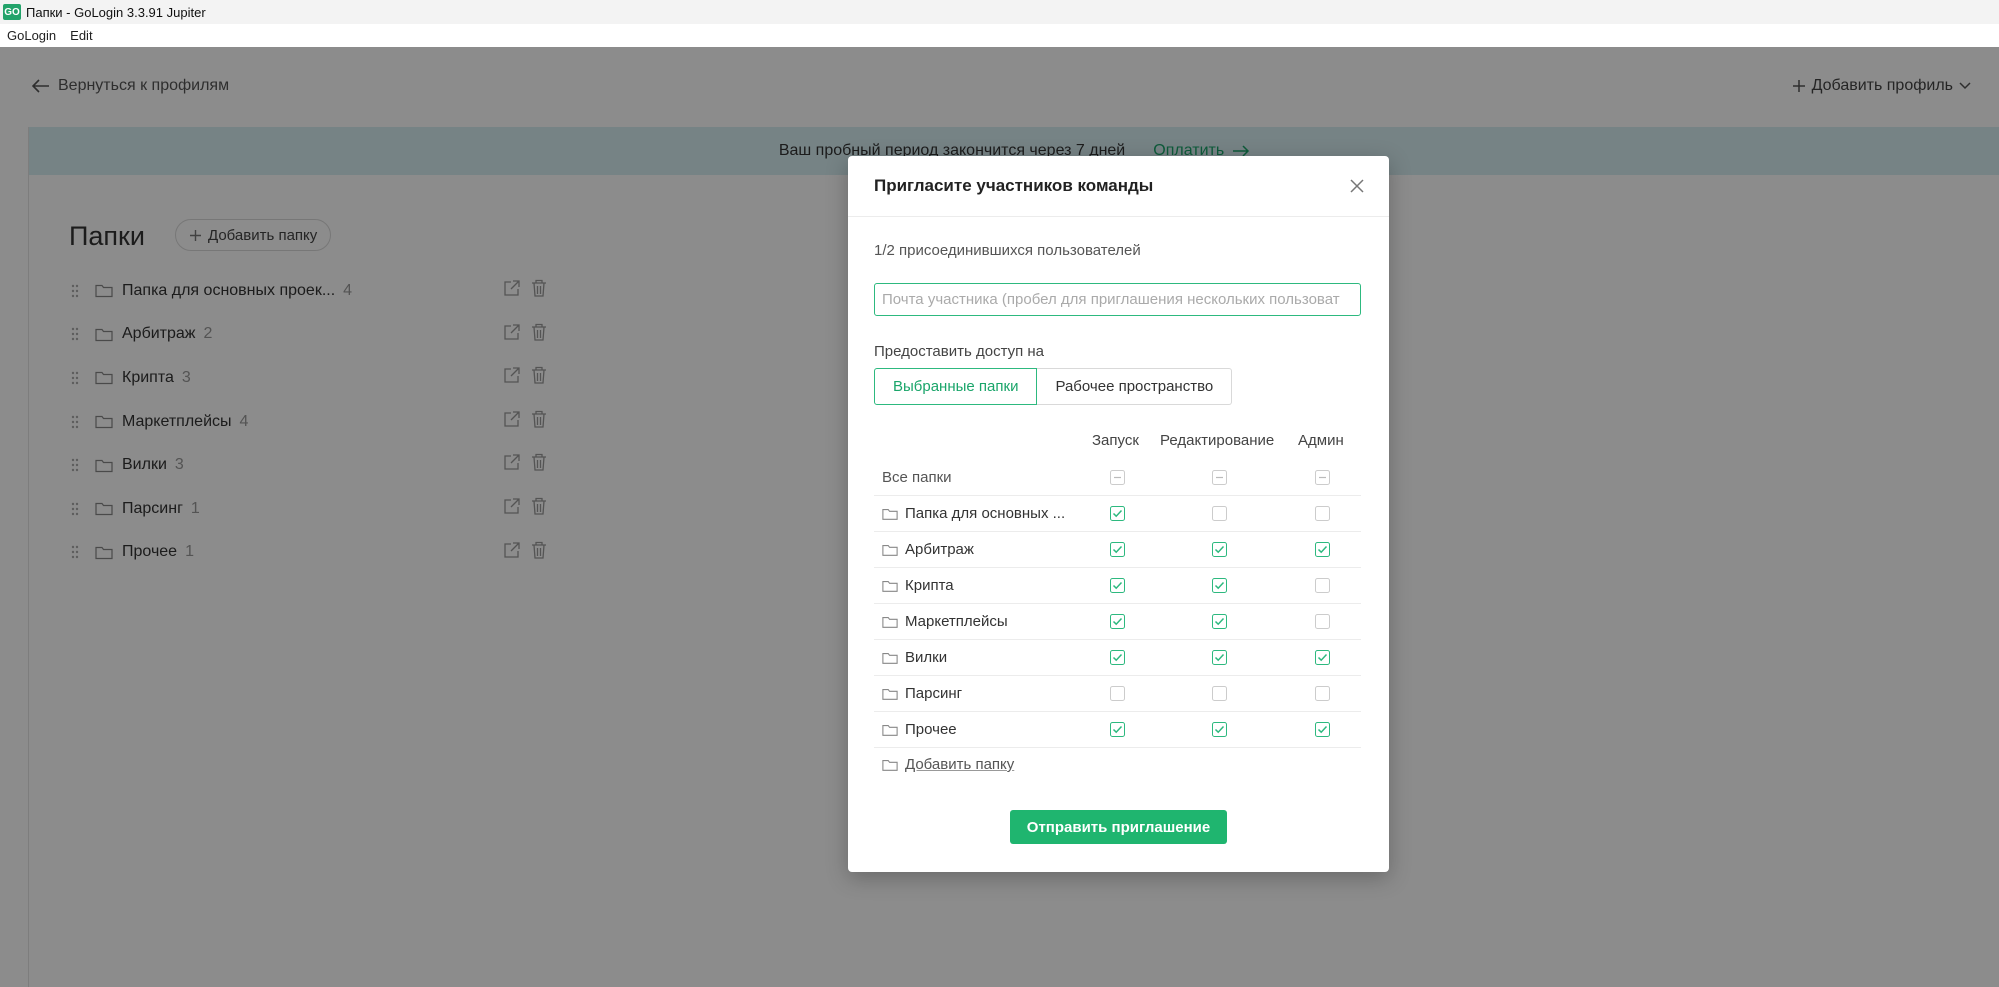 This screenshot has width=1999, height=987. Describe the element at coordinates (1357, 186) in the screenshot. I see `close-icon` at that location.